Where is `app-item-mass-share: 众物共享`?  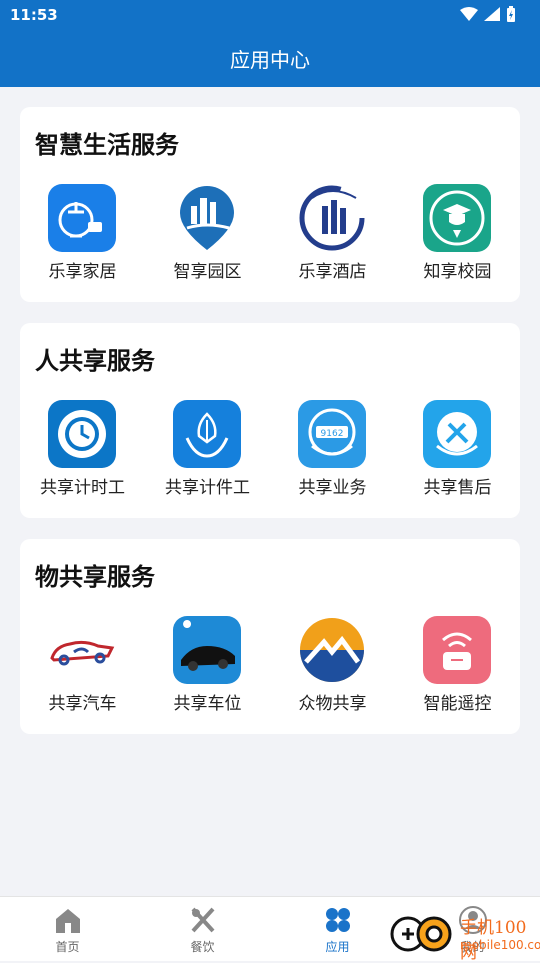
app-item-mass-share: 众物共享 is located at coordinates (332, 666).